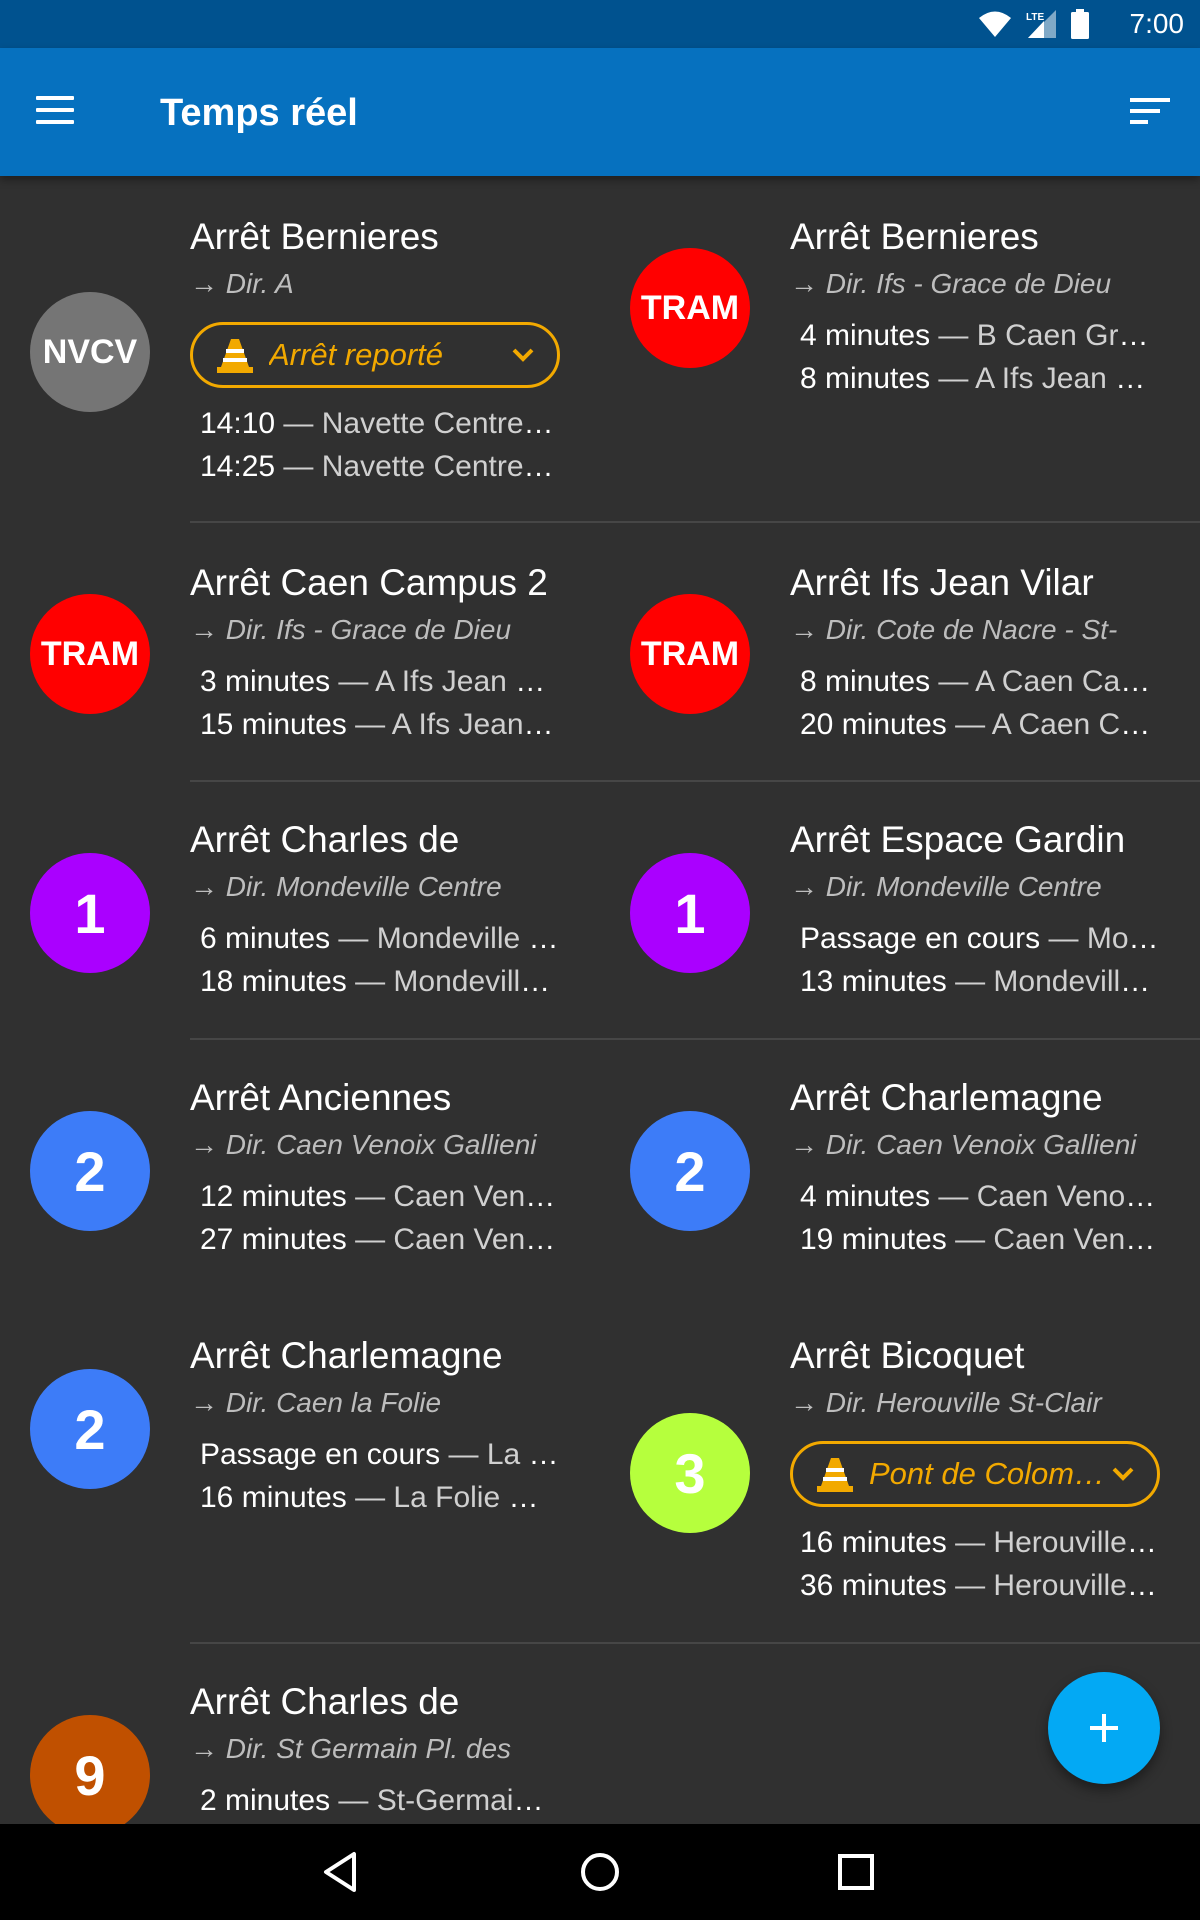 The image size is (1200, 1920). I want to click on alert-chip: Pont de Colombelles, so click(975, 1474).